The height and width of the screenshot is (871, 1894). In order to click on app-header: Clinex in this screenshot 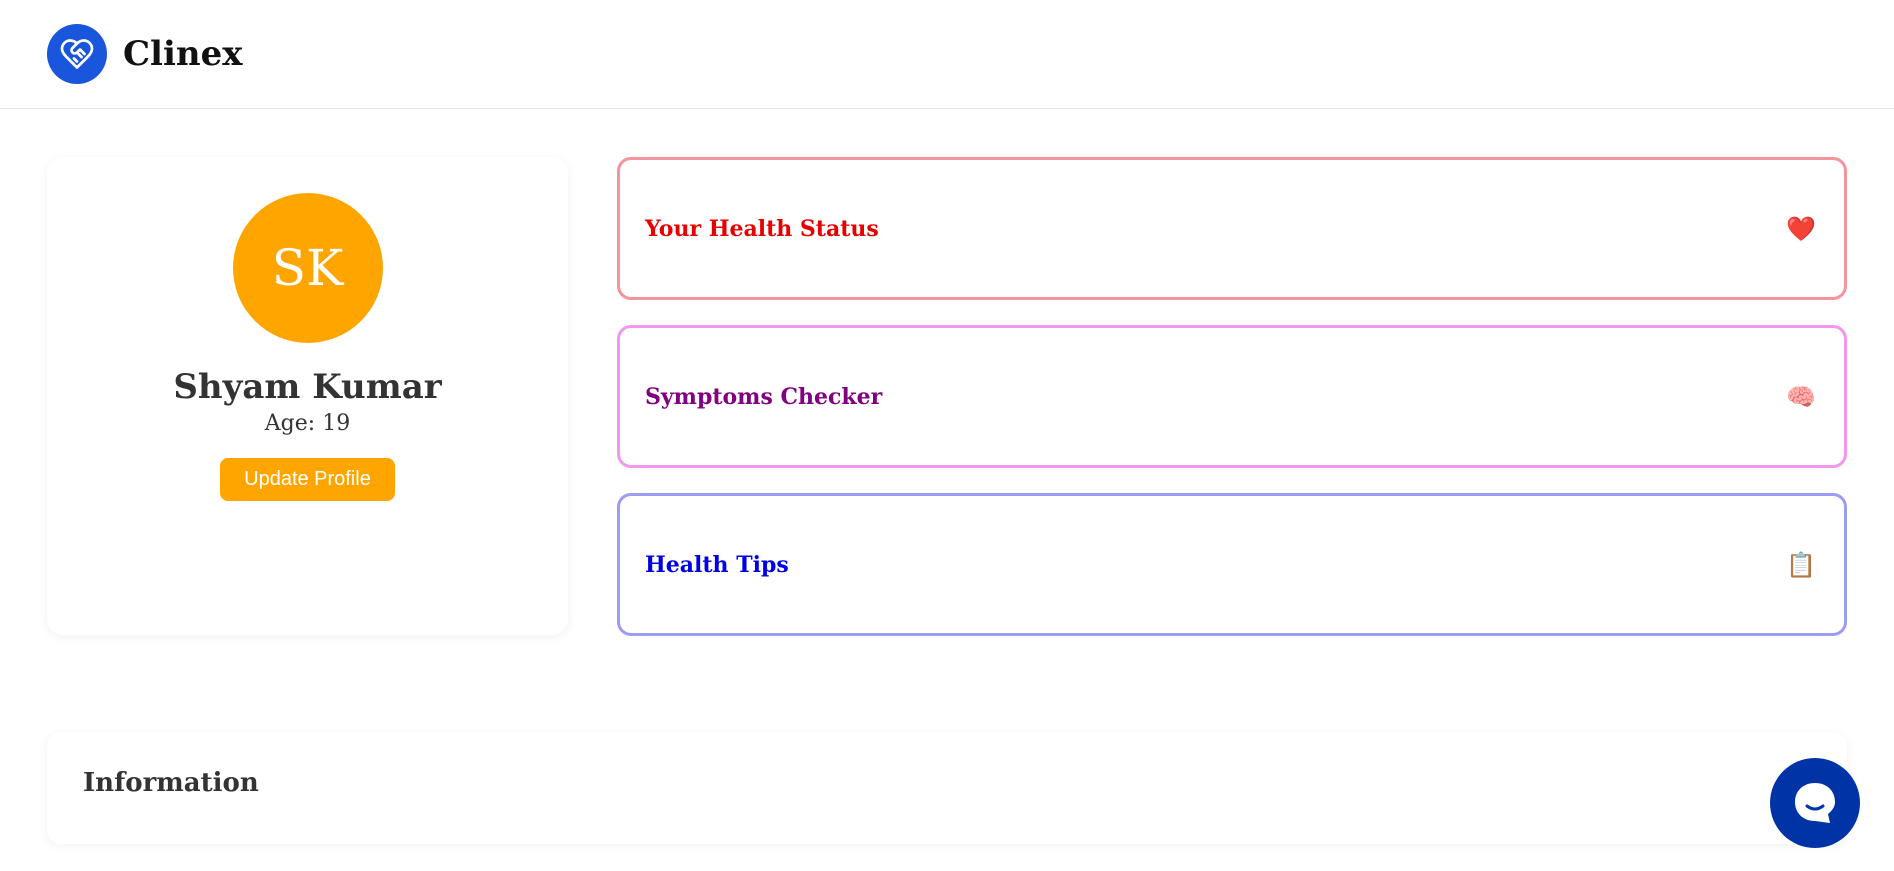, I will do `click(947, 54)`.